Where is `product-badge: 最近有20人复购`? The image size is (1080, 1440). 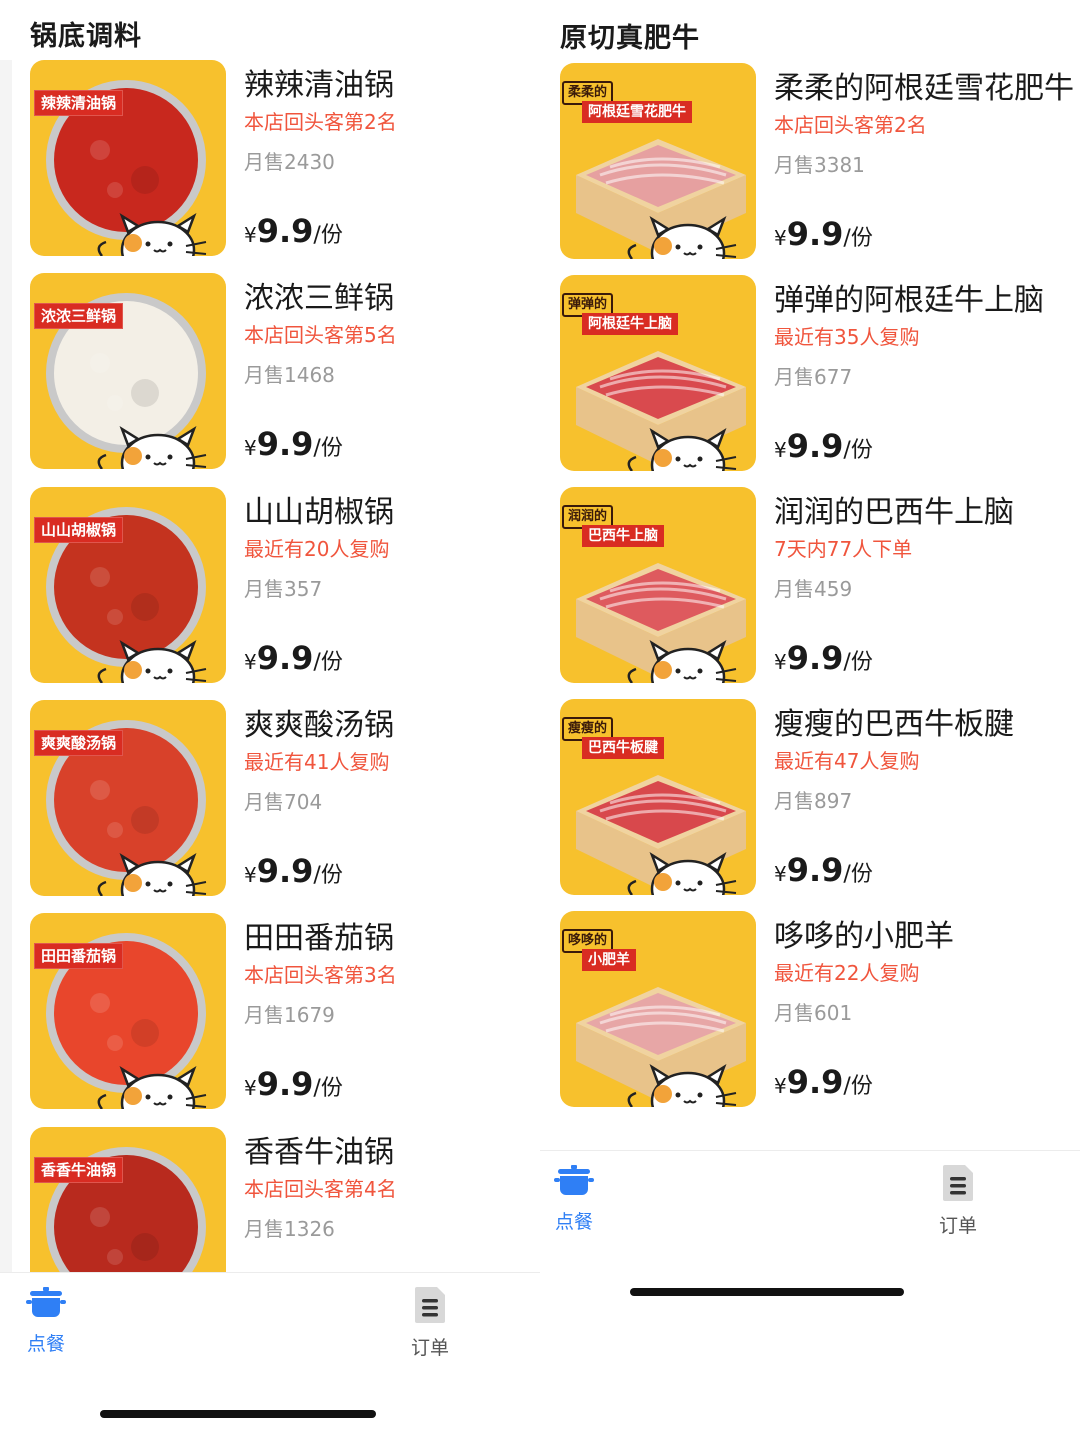 product-badge: 最近有20人复购 is located at coordinates (317, 548).